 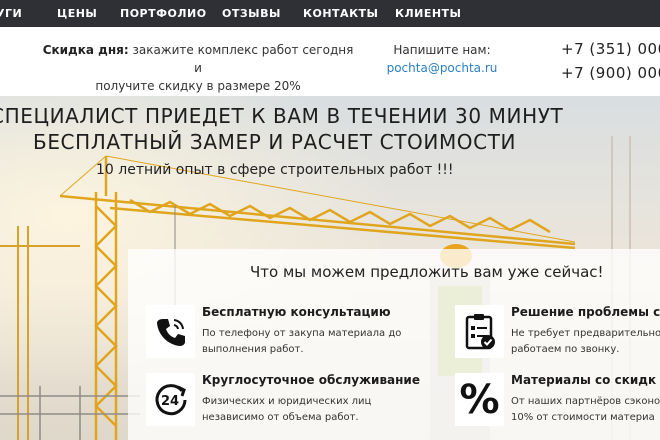 I want to click on phones-block: +7 (351) 000 +7 (900) 000, so click(x=610, y=61).